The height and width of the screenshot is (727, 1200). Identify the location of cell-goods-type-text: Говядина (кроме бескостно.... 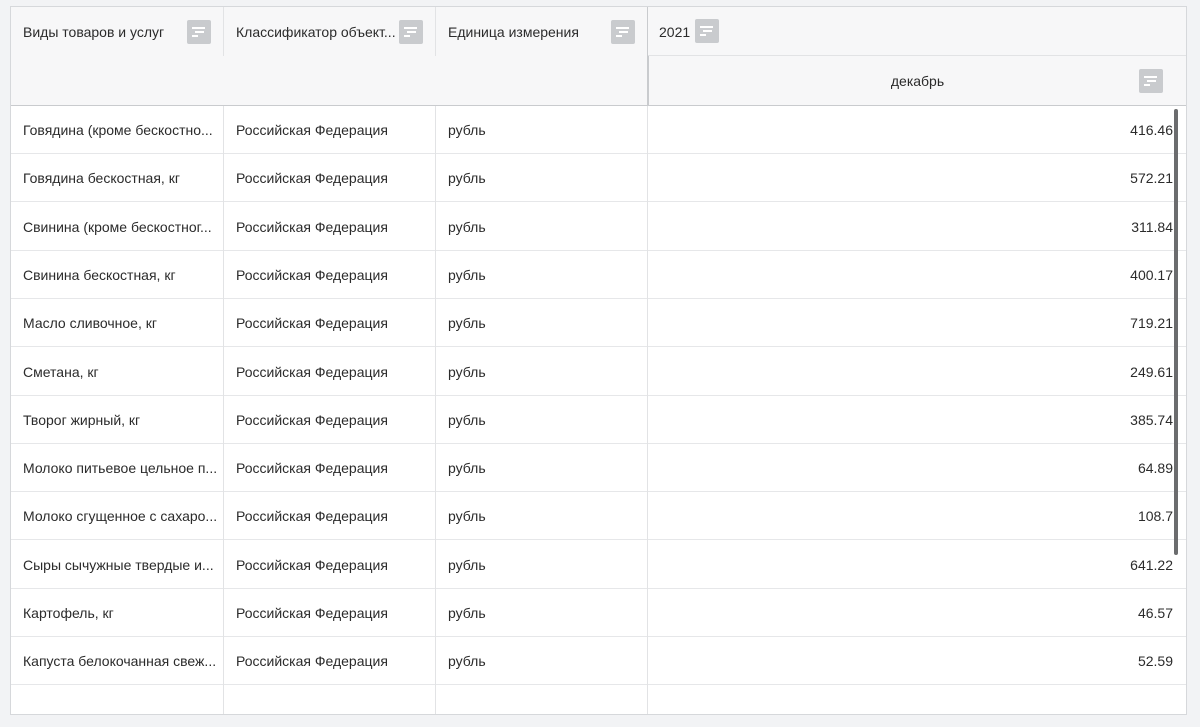
(118, 130).